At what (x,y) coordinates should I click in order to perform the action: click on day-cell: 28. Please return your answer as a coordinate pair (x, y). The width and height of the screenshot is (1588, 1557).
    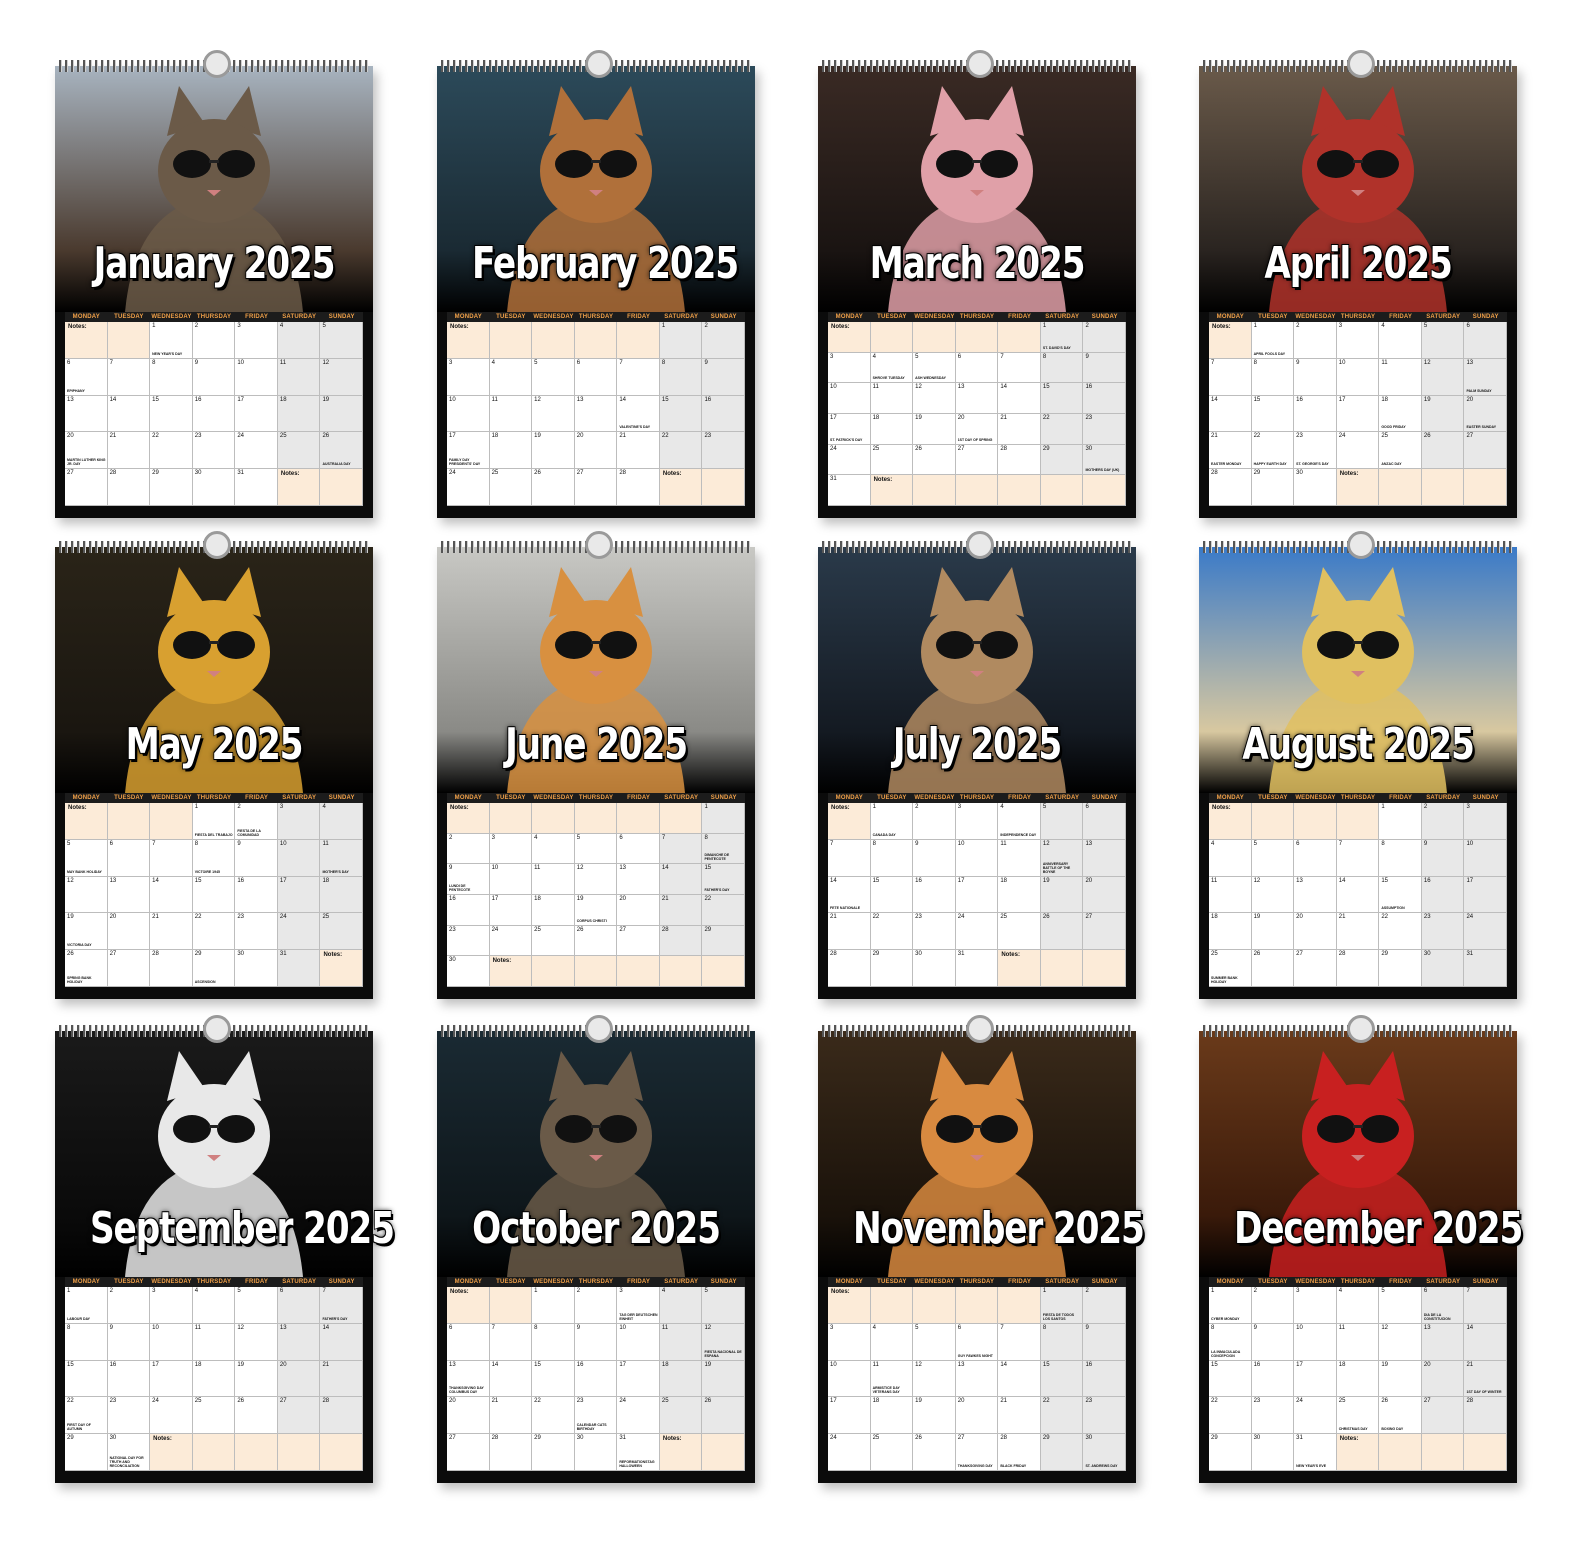
    Looking at the image, I should click on (638, 487).